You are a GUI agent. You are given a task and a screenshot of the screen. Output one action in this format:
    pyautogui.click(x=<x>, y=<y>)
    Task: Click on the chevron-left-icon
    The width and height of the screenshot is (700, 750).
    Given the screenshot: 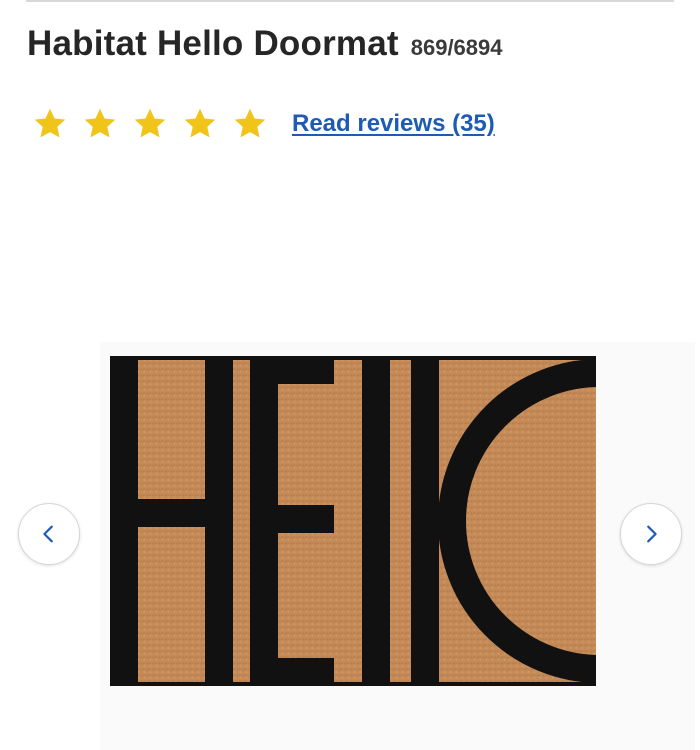 What is the action you would take?
    pyautogui.click(x=48, y=534)
    